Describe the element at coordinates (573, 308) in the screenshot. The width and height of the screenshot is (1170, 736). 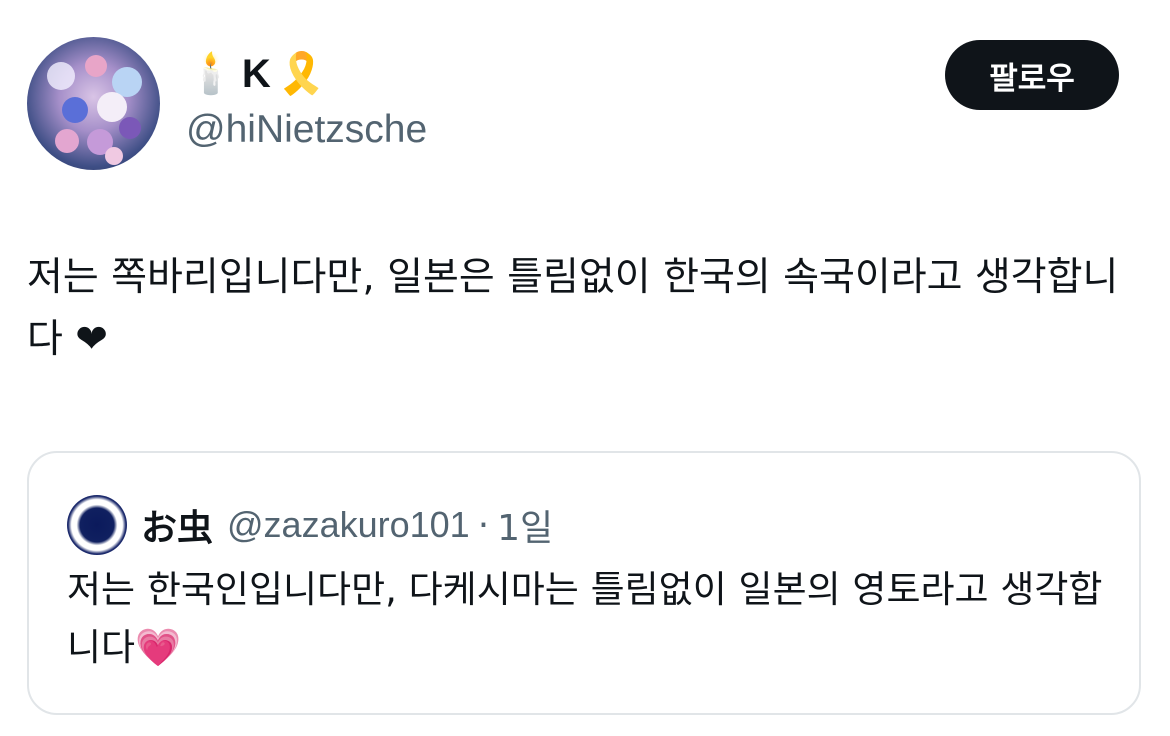
I see `tweet-text: 저는 쪽바리입니다만, 일본은 틀림없이 한국의 속국이라고 생각합니다 ❤` at that location.